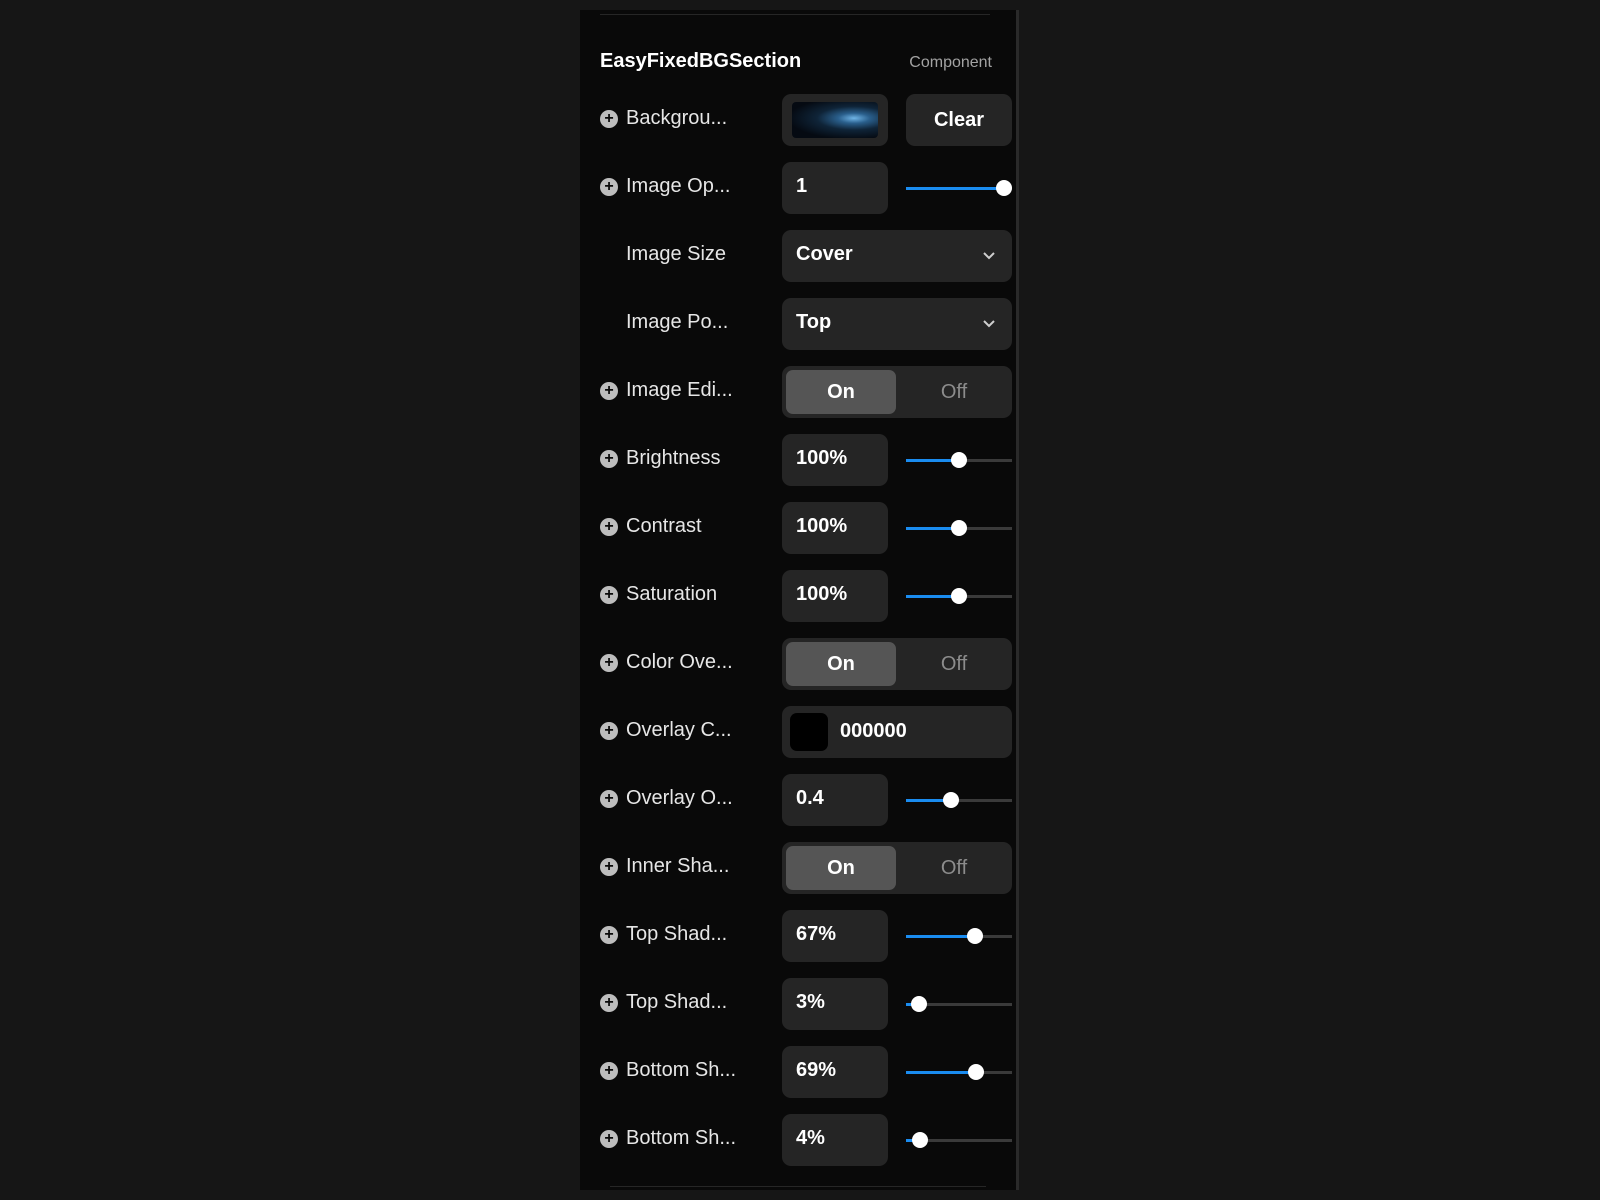 This screenshot has height=1200, width=1600. I want to click on image-position-select: Top, so click(897, 324).